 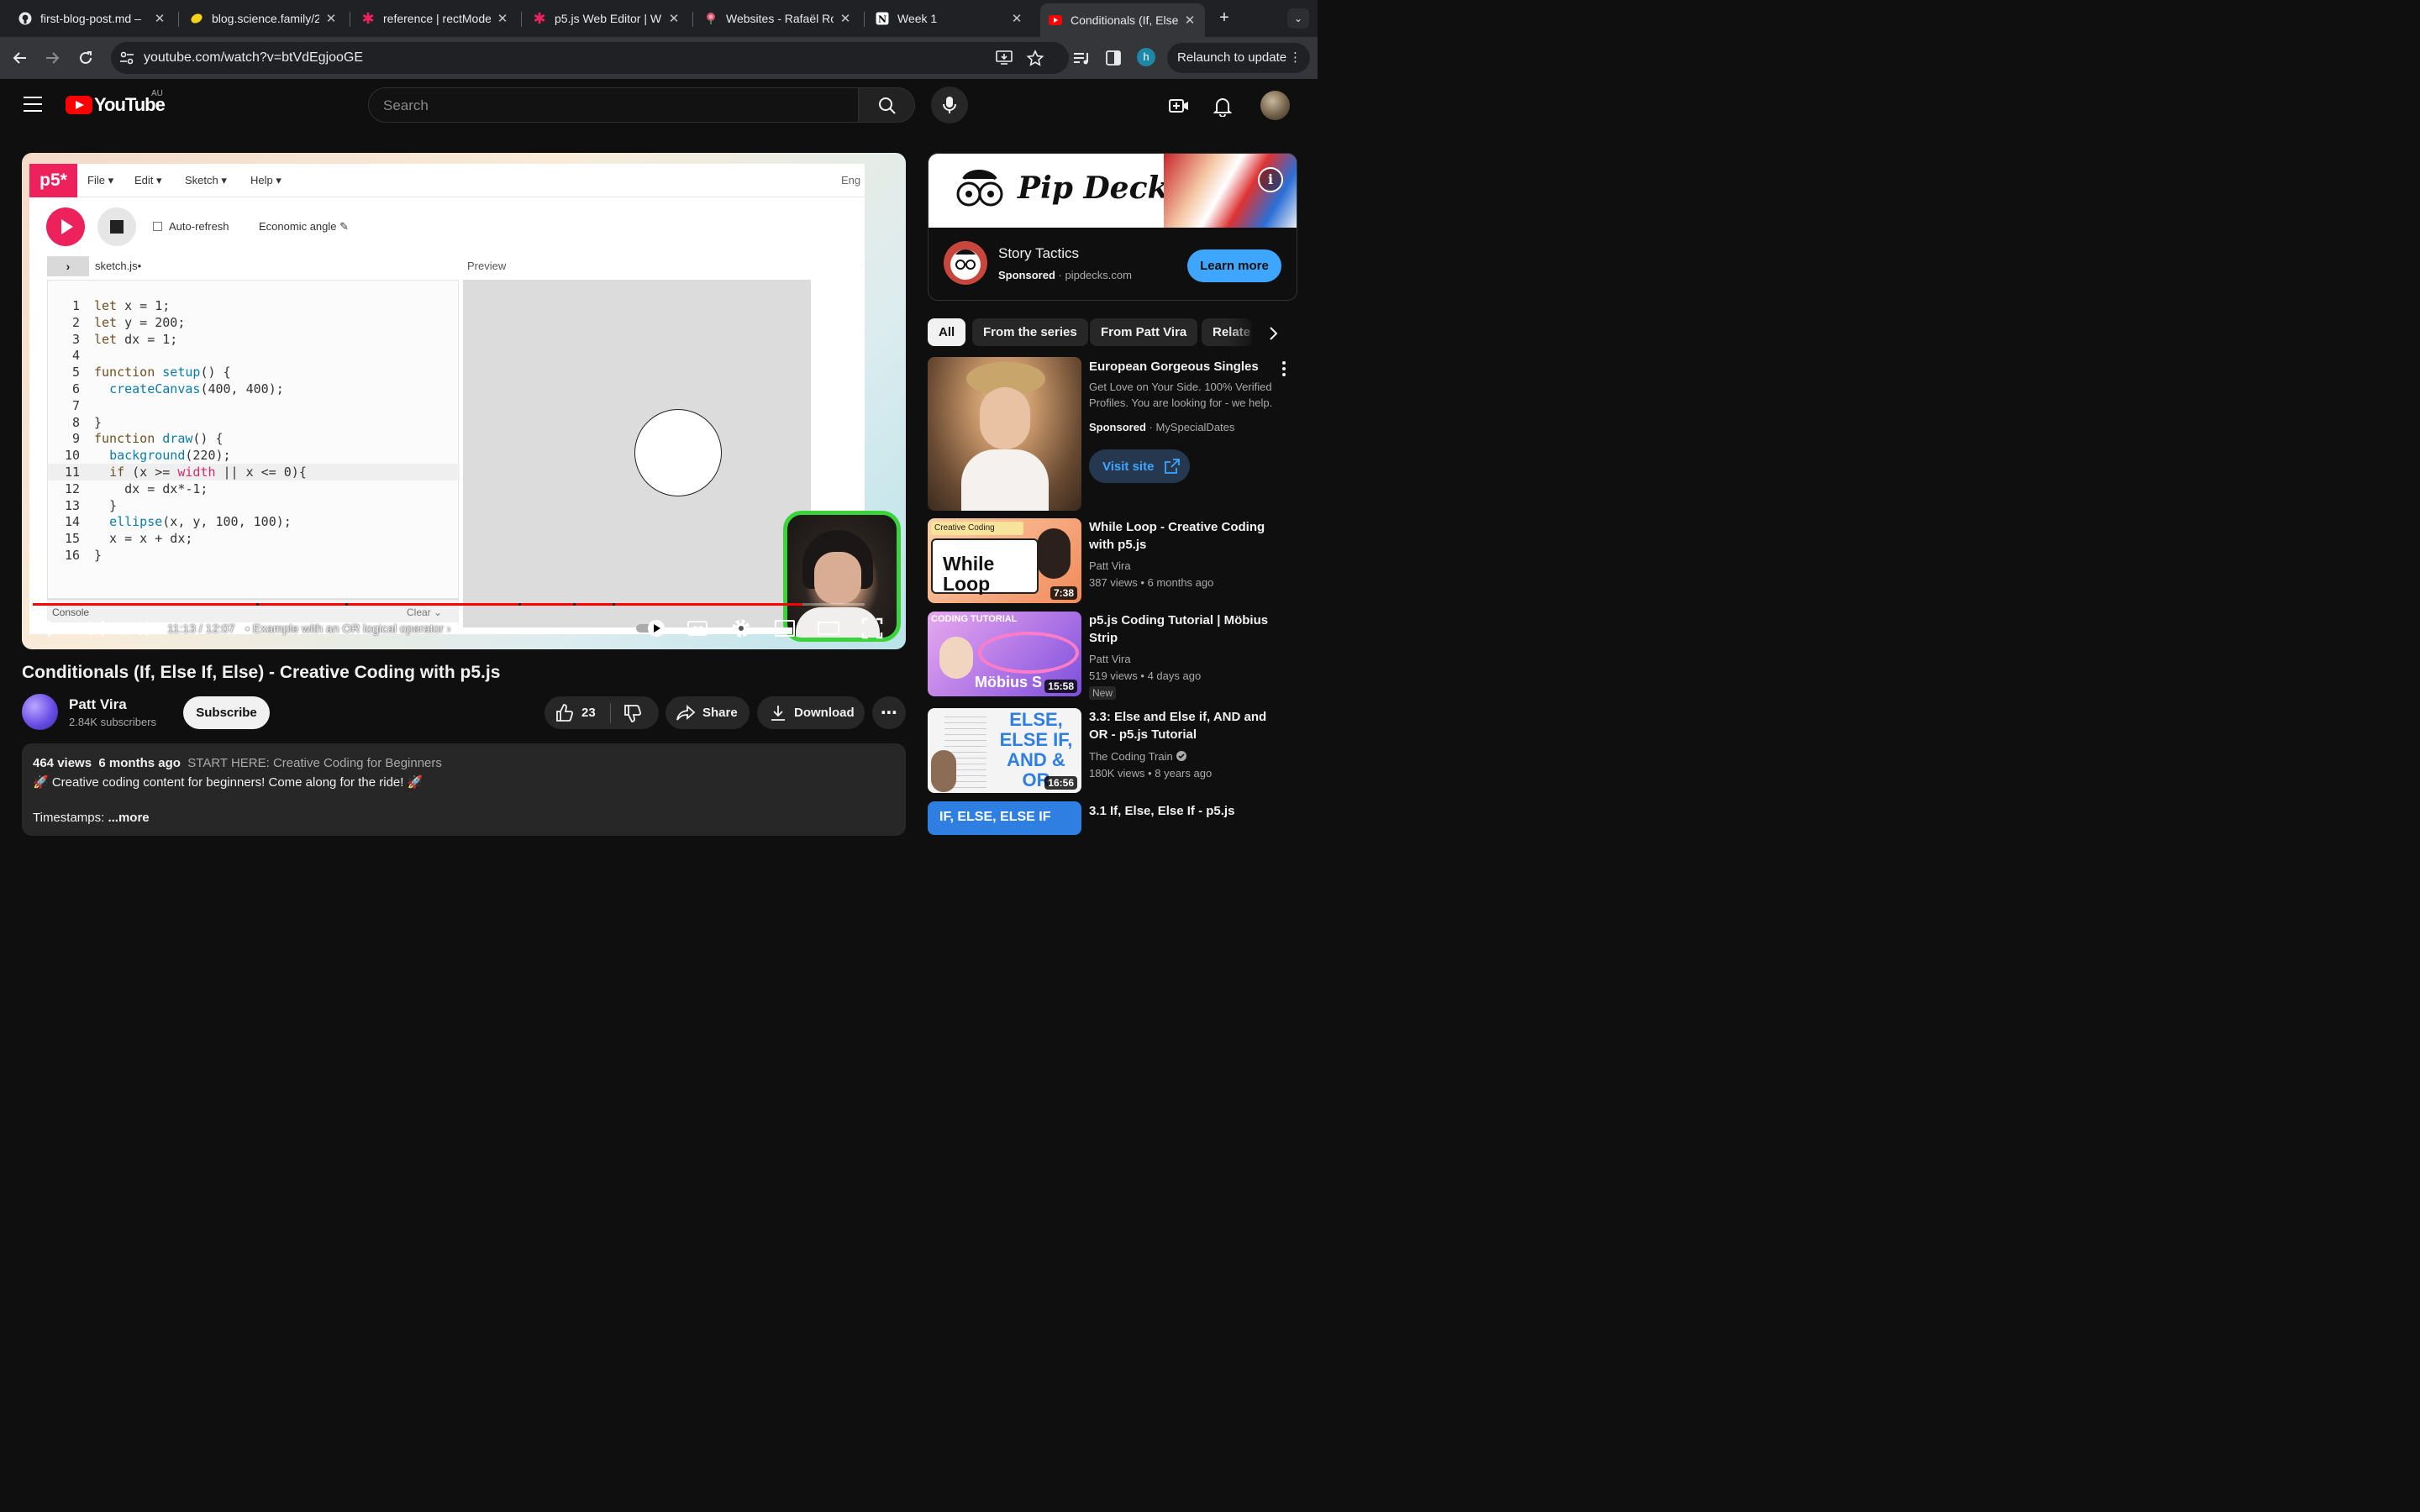 What do you see at coordinates (1295, 58) in the screenshot?
I see `more-vert-icon: ⋮` at bounding box center [1295, 58].